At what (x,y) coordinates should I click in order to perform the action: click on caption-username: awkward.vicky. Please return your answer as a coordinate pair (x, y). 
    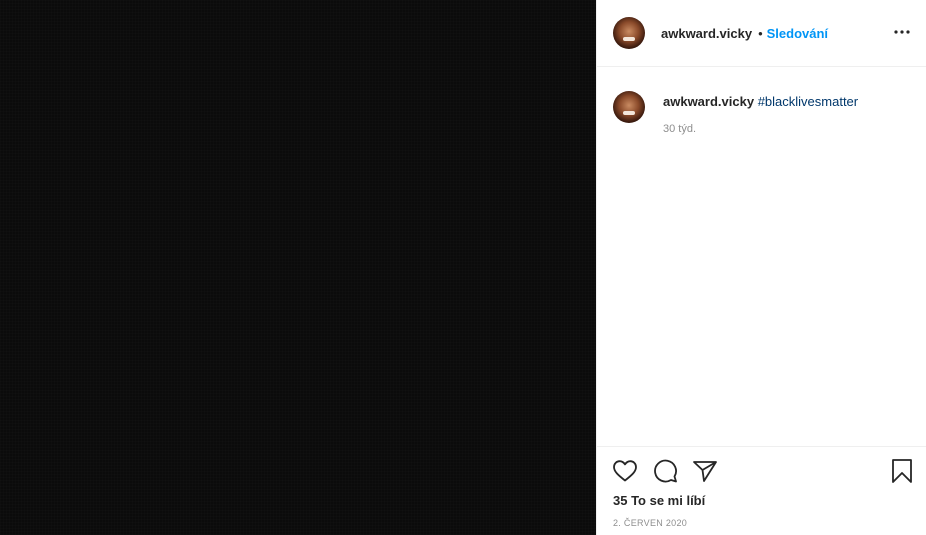
    Looking at the image, I should click on (708, 101).